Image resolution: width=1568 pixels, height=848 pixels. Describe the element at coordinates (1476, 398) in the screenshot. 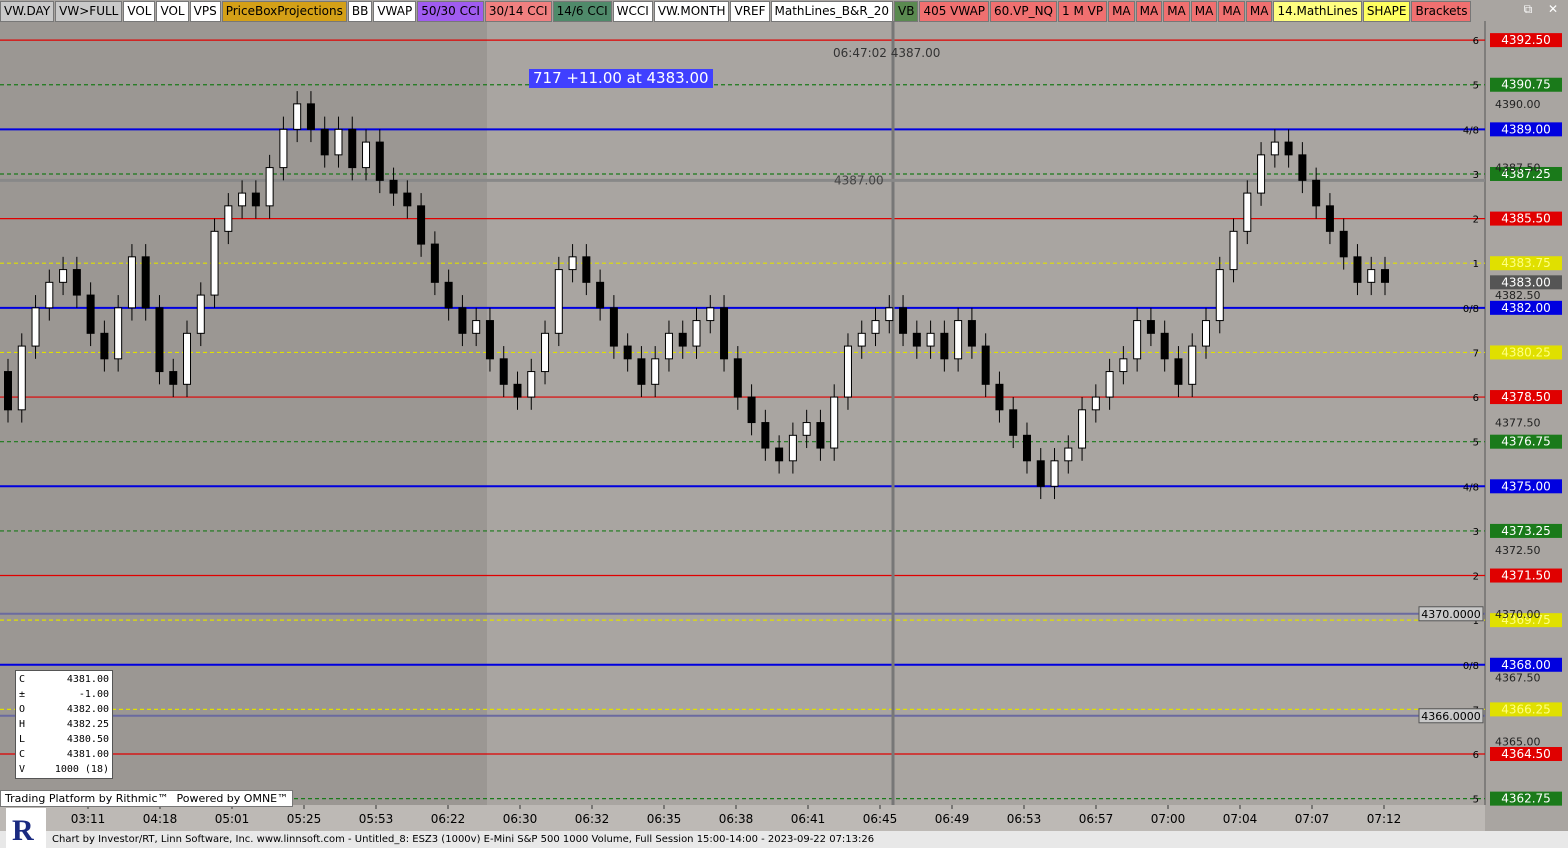

I see `mathline-tag-8: 6` at that location.